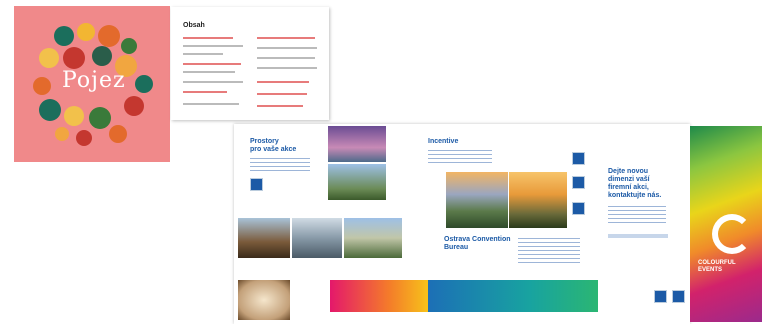  Describe the element at coordinates (194, 25) in the screenshot. I see `toc-heading: Obsah` at that location.